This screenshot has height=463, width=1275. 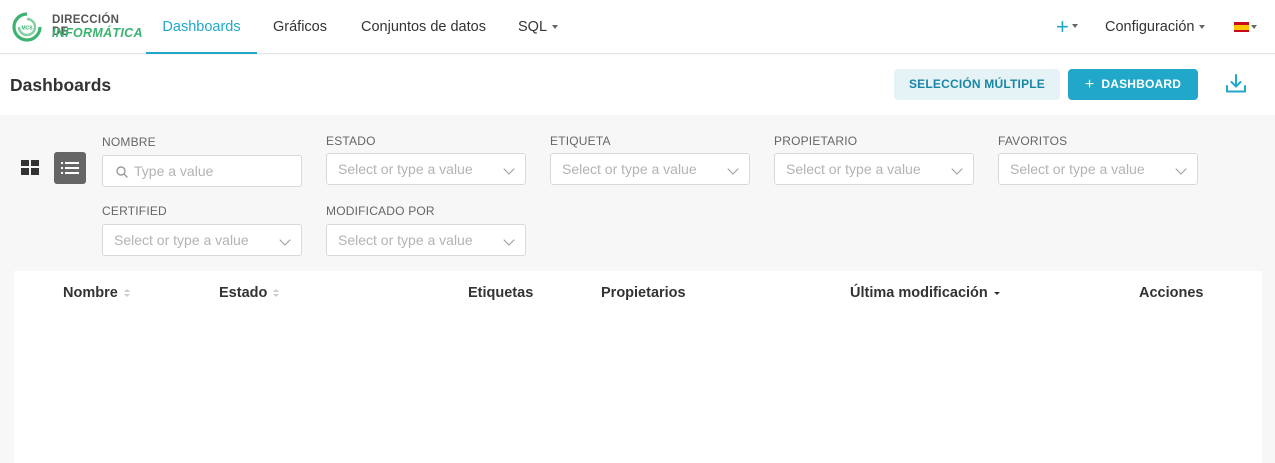 I want to click on modified-by-select: Select or type a value, so click(x=426, y=240).